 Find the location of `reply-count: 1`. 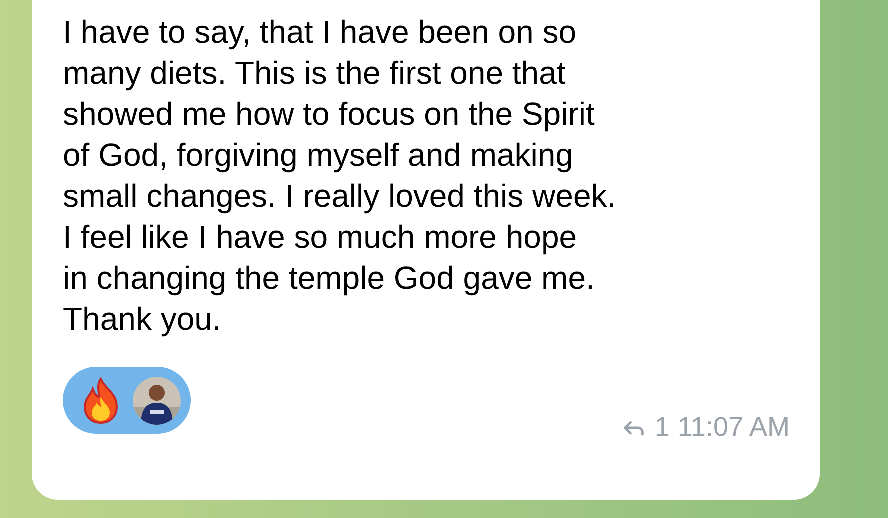

reply-count: 1 is located at coordinates (662, 427).